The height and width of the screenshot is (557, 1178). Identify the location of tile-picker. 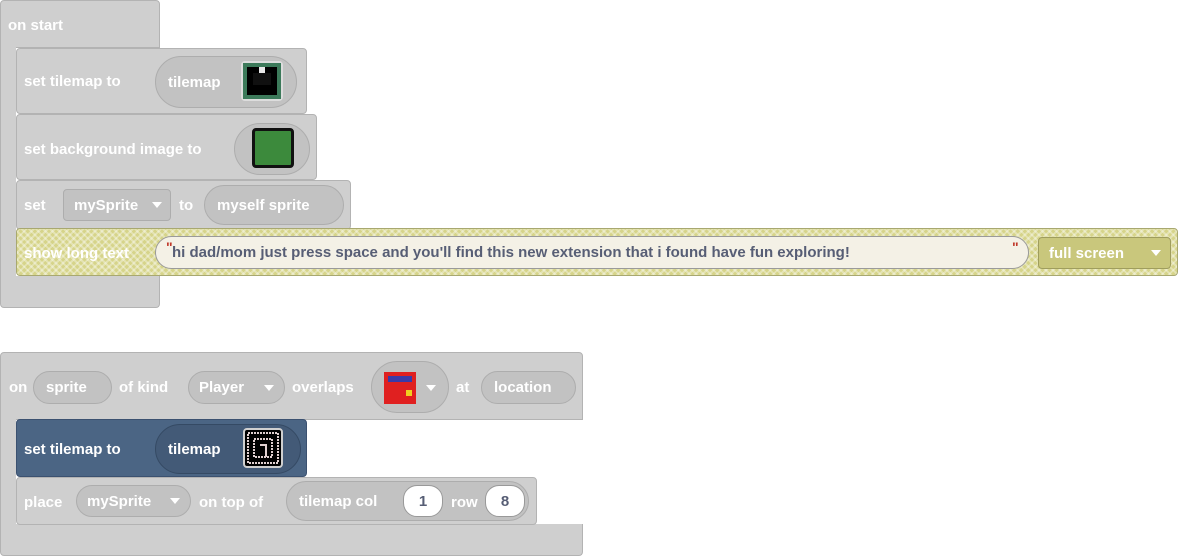
(410, 387).